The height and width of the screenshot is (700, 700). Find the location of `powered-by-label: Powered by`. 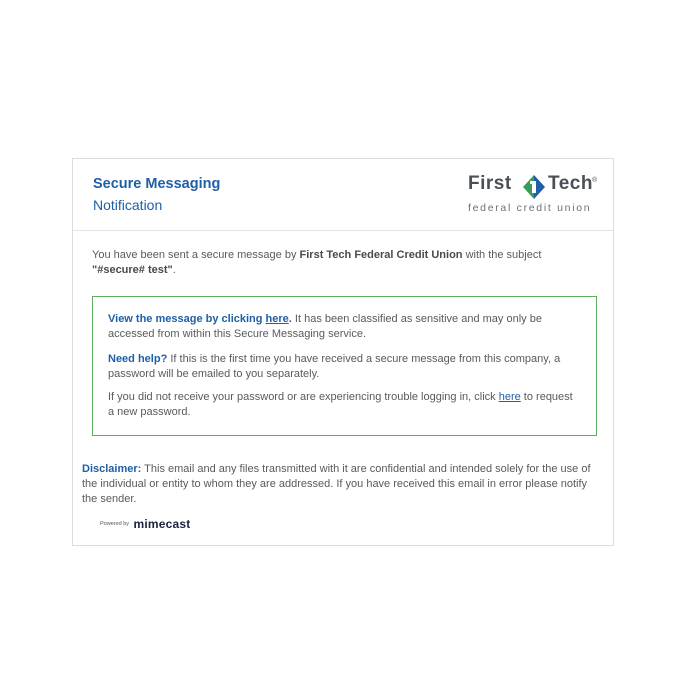

powered-by-label: Powered by is located at coordinates (115, 523).